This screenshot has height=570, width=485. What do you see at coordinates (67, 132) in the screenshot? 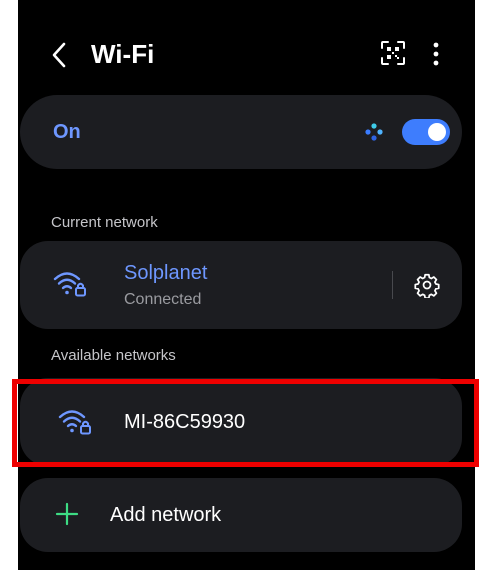
I see `wifi-state-label: On` at bounding box center [67, 132].